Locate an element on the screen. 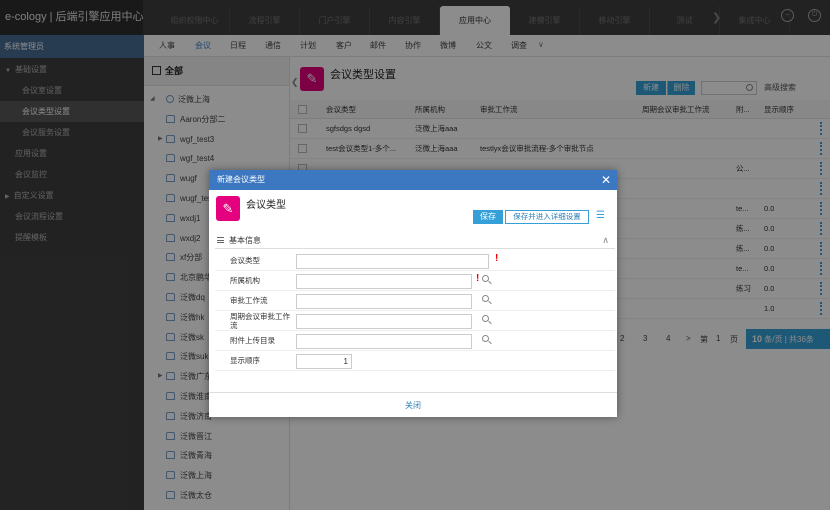 The width and height of the screenshot is (830, 510). field-row-order: 显示顺序 1 is located at coordinates (415, 361).